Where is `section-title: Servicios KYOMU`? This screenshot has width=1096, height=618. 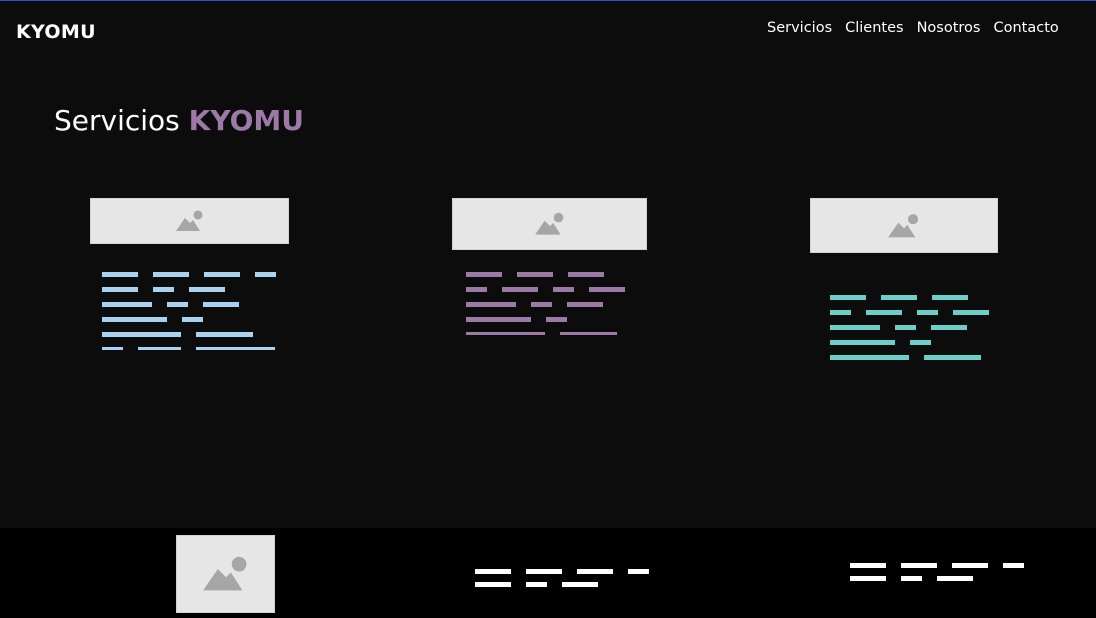
section-title: Servicios KYOMU is located at coordinates (179, 120).